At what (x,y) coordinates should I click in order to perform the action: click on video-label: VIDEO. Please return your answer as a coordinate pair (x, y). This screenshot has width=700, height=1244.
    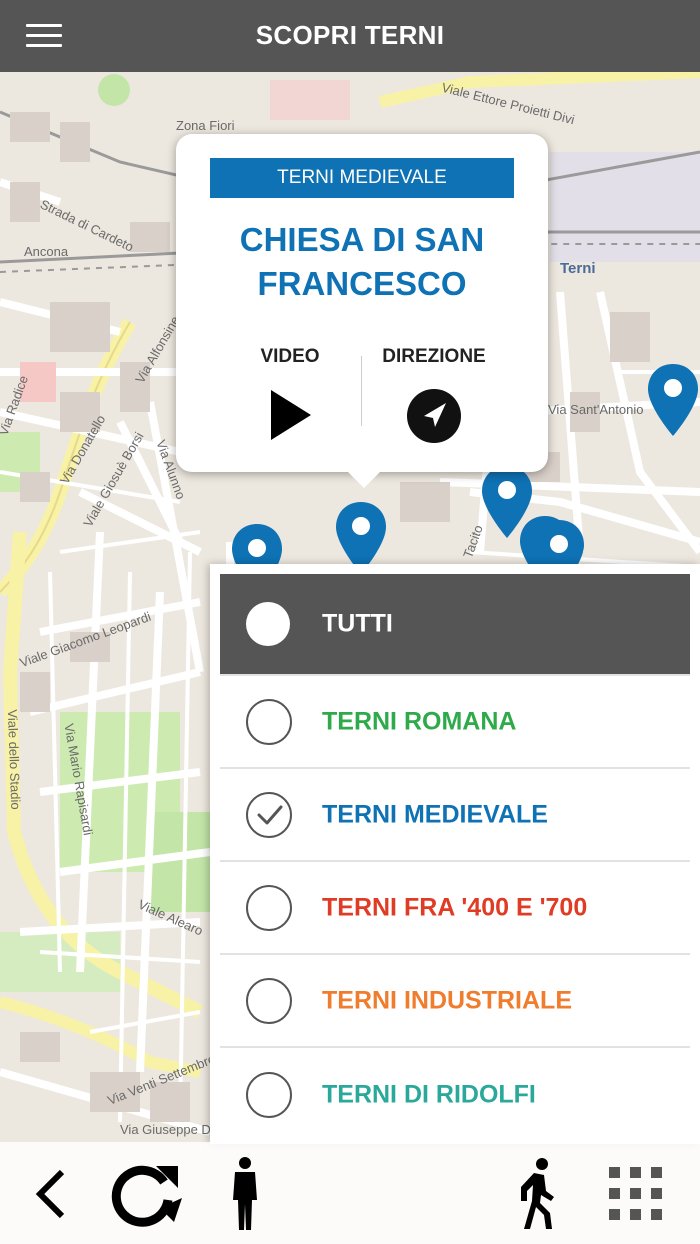
    Looking at the image, I should click on (290, 356).